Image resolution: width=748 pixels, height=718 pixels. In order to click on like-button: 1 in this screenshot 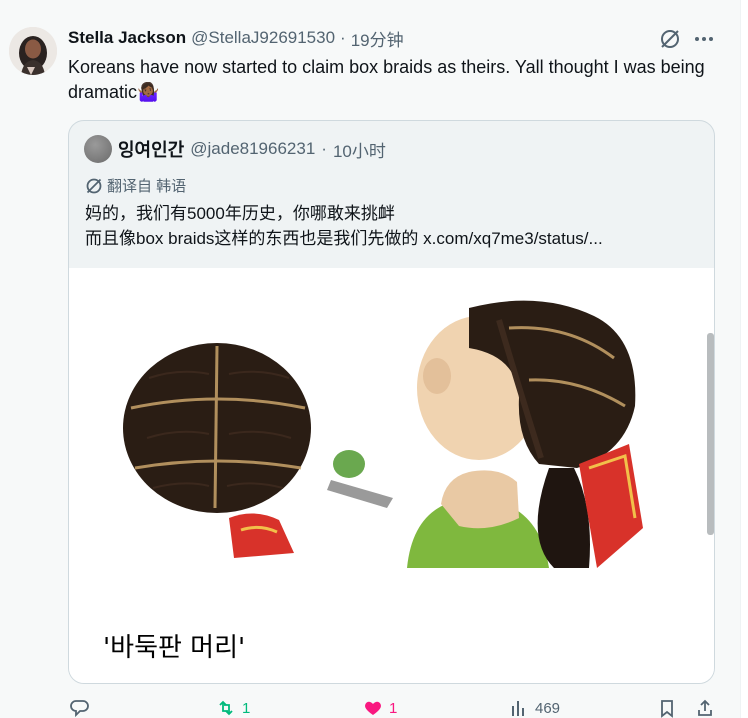, I will do `click(380, 708)`.